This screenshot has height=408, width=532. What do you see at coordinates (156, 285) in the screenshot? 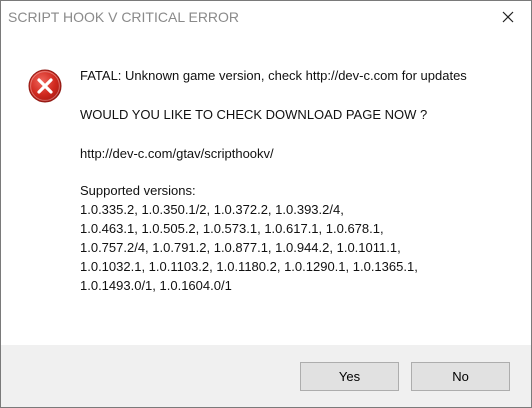
I see `supported-versions-line: 1.0.1493.0/1, 1.0.1604.0/1` at bounding box center [156, 285].